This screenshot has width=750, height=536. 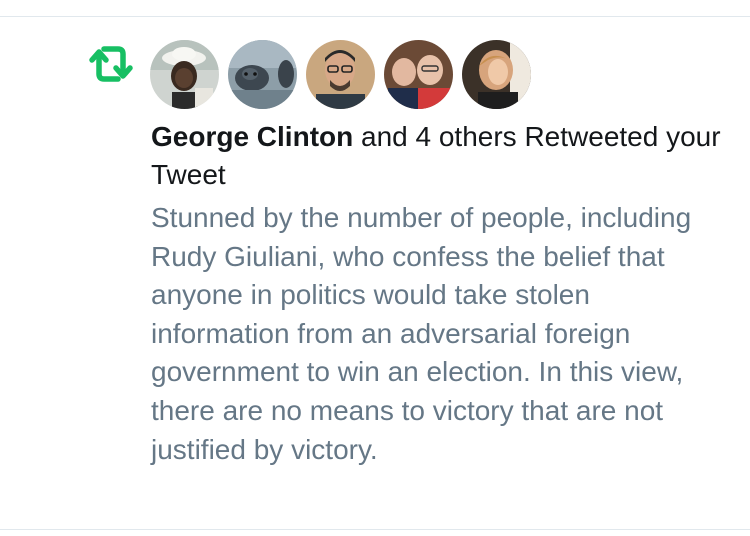 What do you see at coordinates (252, 136) in the screenshot?
I see `retweeter-name: George Clinton` at bounding box center [252, 136].